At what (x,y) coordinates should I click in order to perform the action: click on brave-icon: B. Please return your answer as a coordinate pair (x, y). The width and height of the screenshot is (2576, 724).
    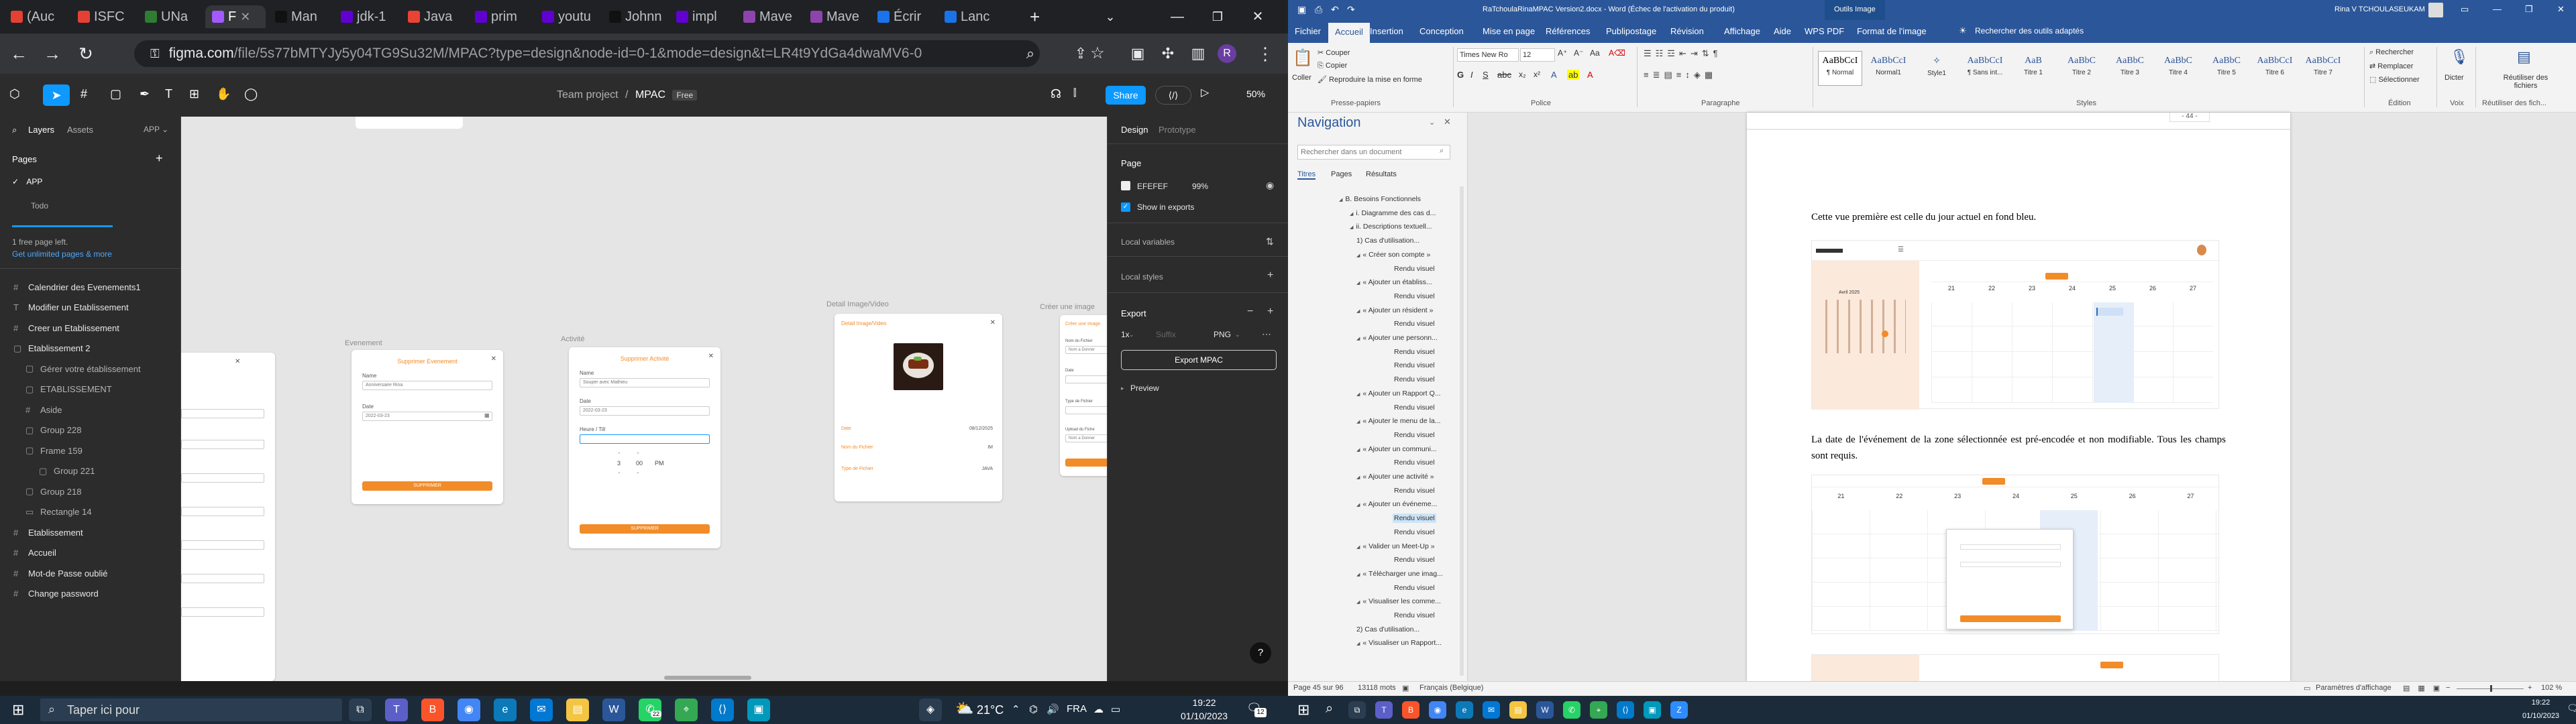
    Looking at the image, I should click on (432, 710).